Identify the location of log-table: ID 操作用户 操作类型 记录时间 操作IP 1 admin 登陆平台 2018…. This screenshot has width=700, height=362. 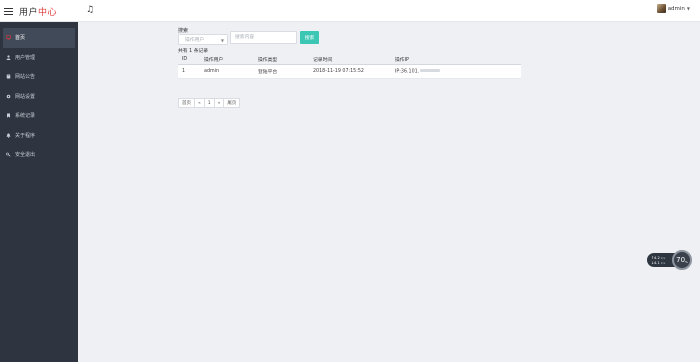
(349, 66).